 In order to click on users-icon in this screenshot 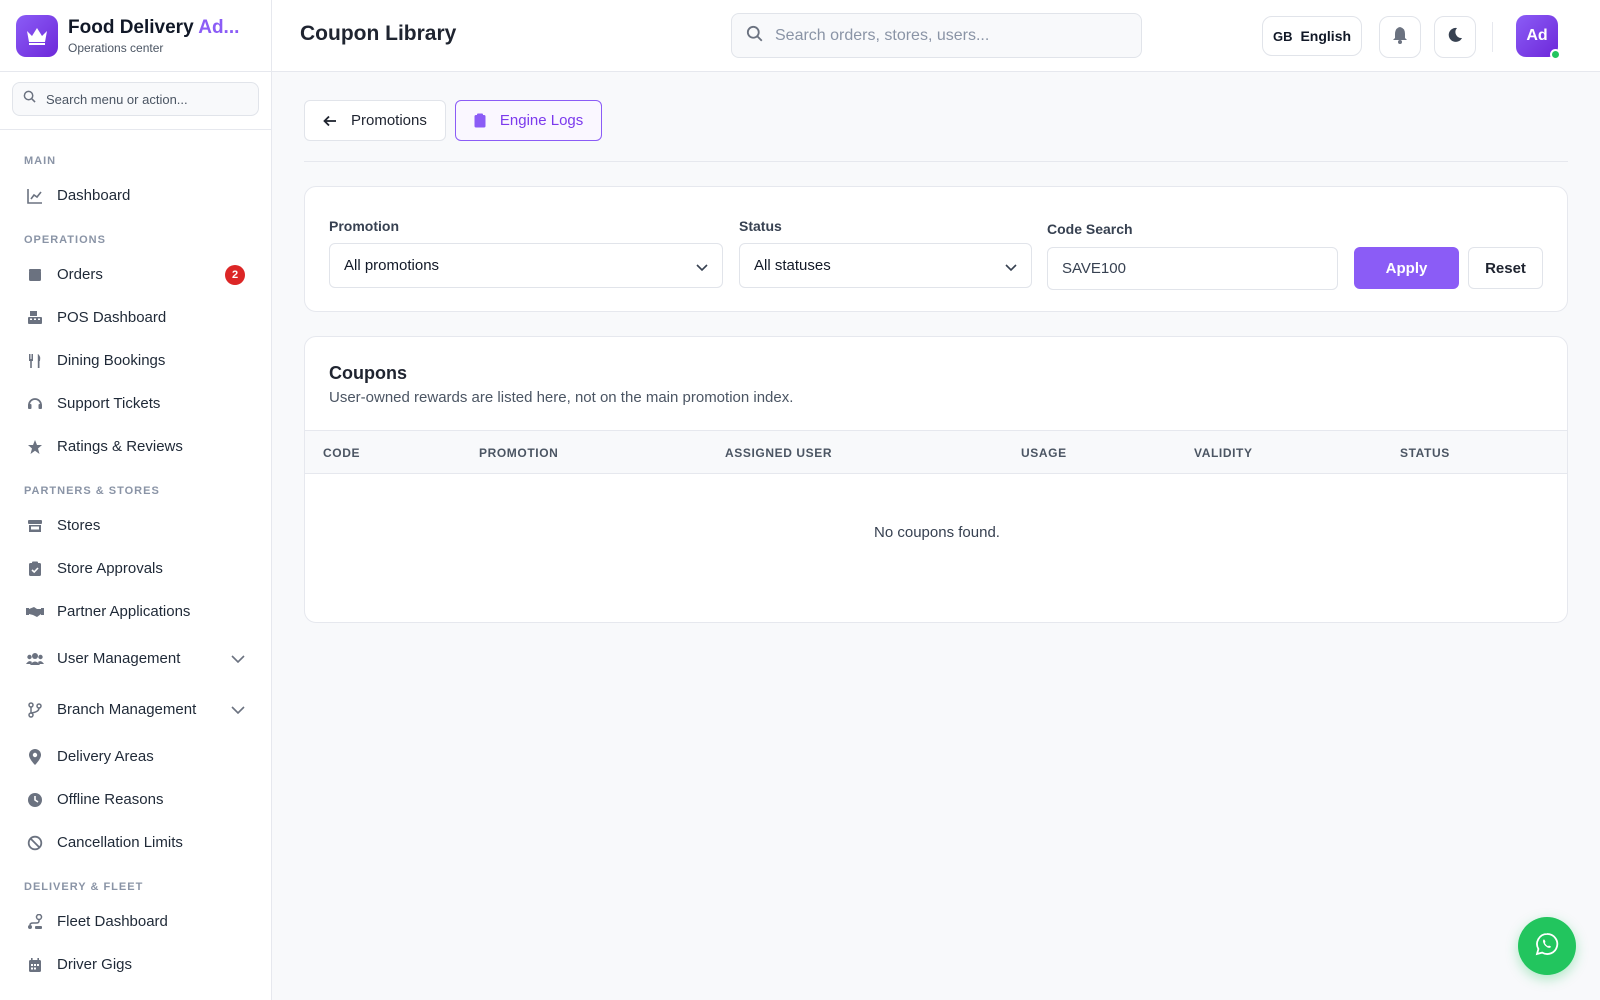, I will do `click(35, 659)`.